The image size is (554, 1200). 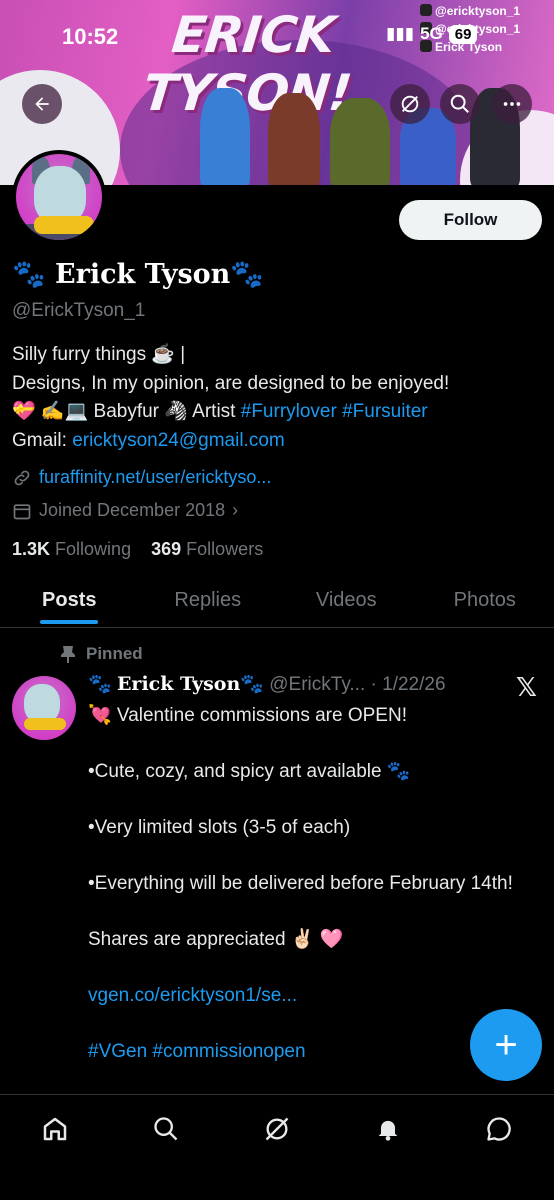 What do you see at coordinates (22, 511) in the screenshot?
I see `calendar-icon` at bounding box center [22, 511].